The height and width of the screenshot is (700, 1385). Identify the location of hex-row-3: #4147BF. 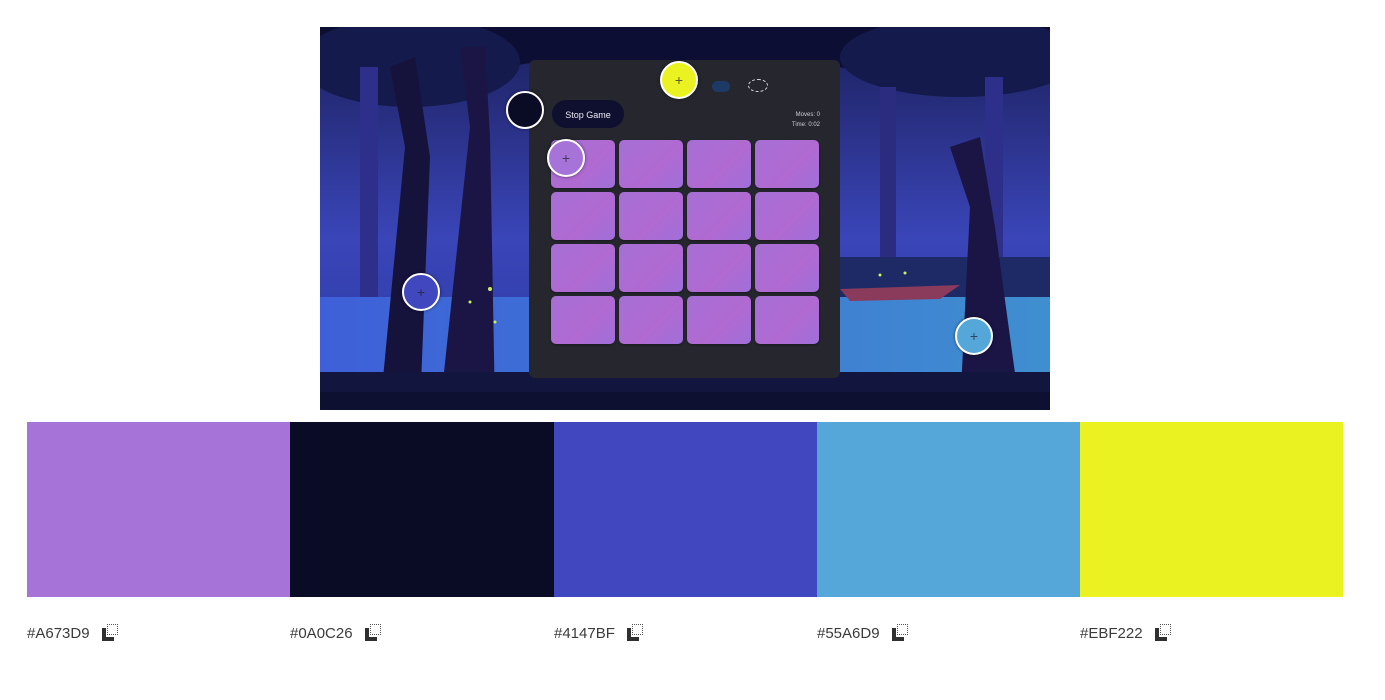
(600, 633).